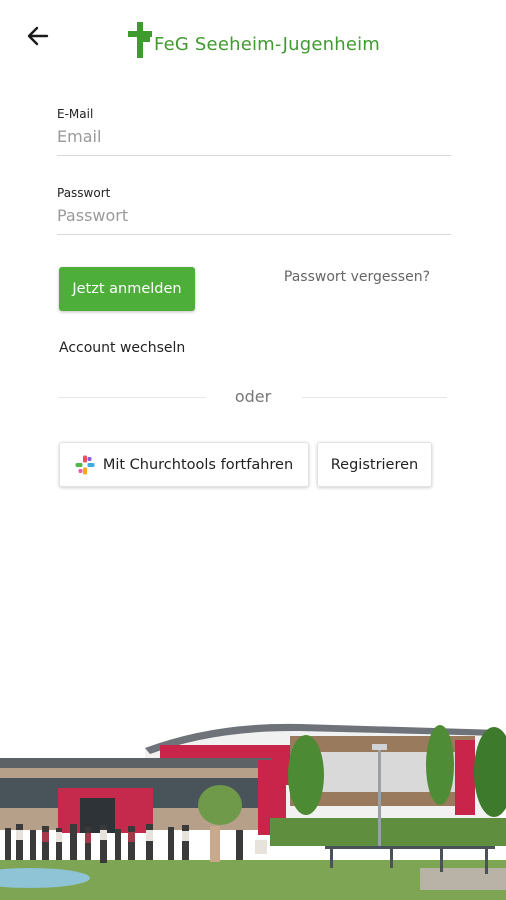 The image size is (506, 900). Describe the element at coordinates (198, 464) in the screenshot. I see `churchtools-button-label: Mit Churchtools fortfahren` at that location.